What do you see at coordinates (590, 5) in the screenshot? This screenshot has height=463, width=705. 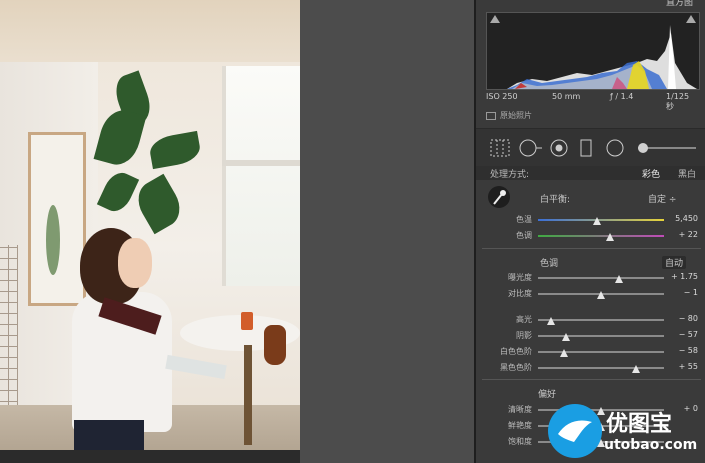 I see `histogram-header: 直方图` at bounding box center [590, 5].